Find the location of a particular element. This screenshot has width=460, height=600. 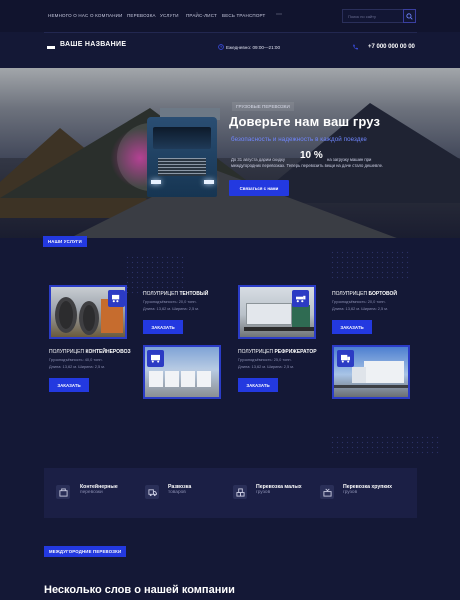

clock-icon is located at coordinates (221, 47).